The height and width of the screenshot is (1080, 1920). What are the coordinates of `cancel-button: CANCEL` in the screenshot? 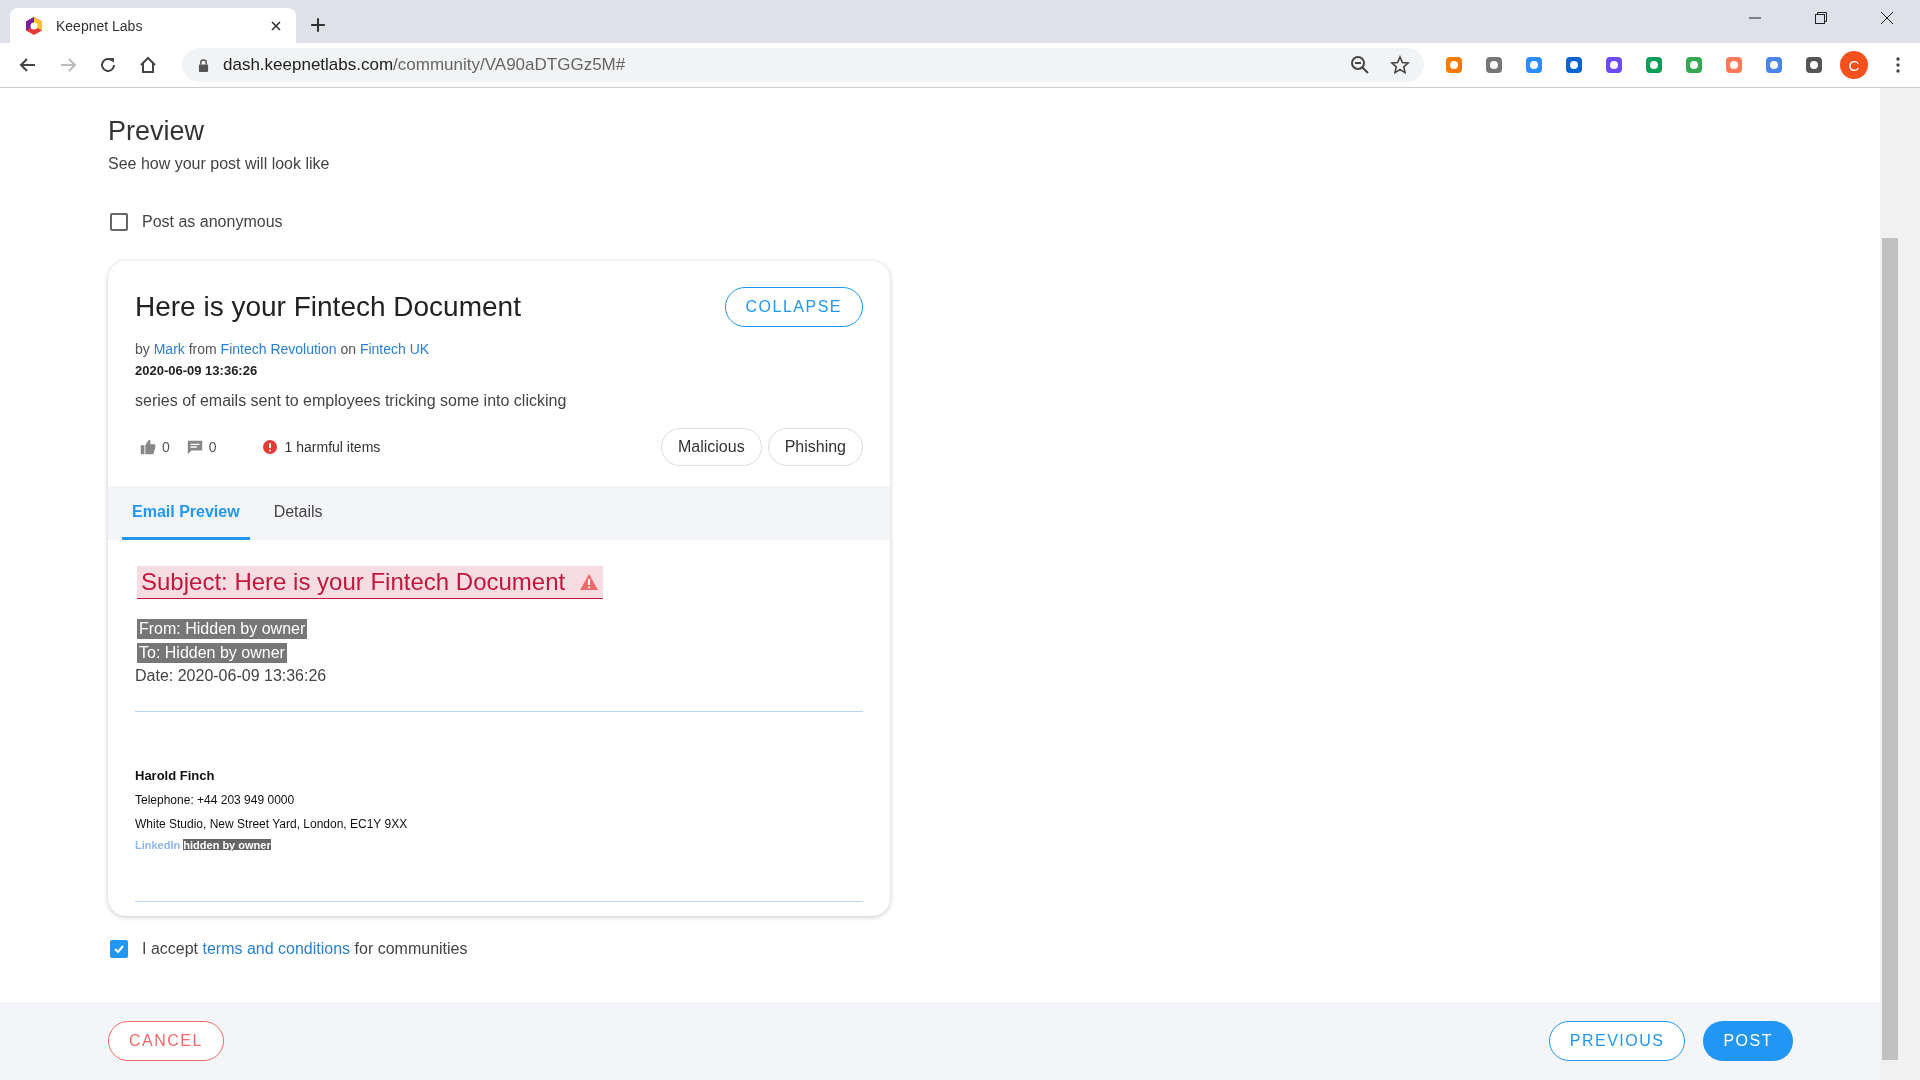 It's located at (166, 1041).